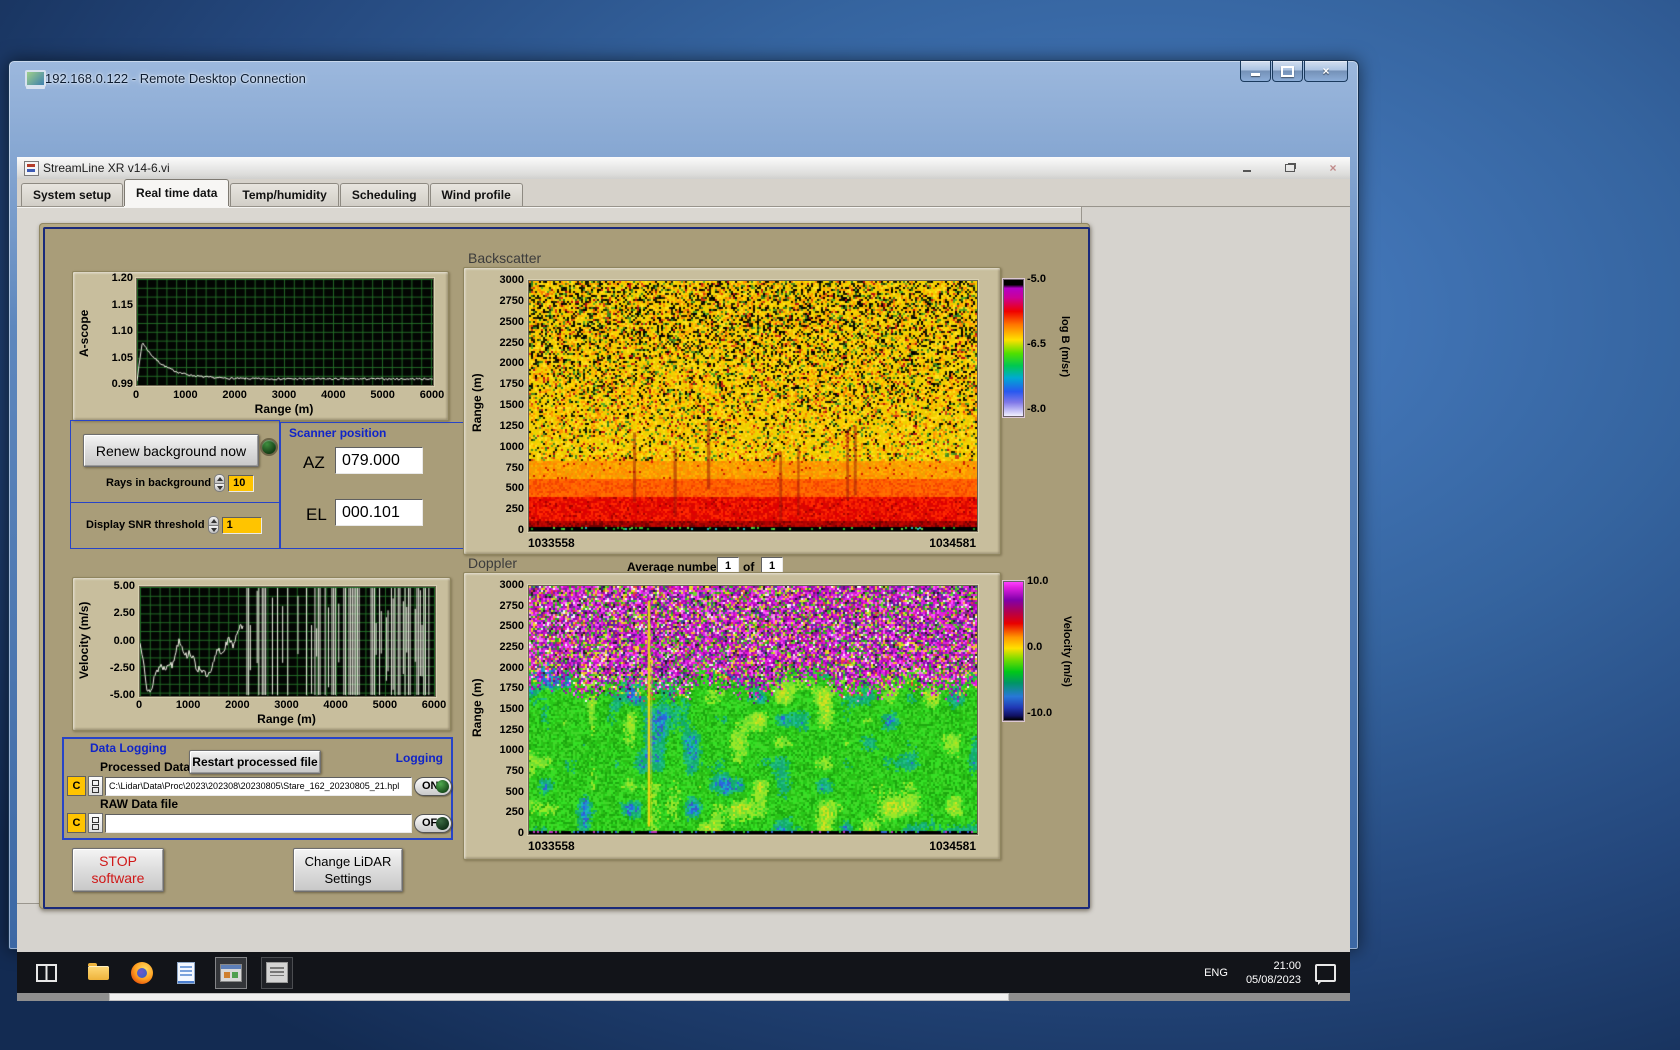  What do you see at coordinates (348, 870) in the screenshot?
I see `change-lidar-settings-button: Change LiDAR Settings` at bounding box center [348, 870].